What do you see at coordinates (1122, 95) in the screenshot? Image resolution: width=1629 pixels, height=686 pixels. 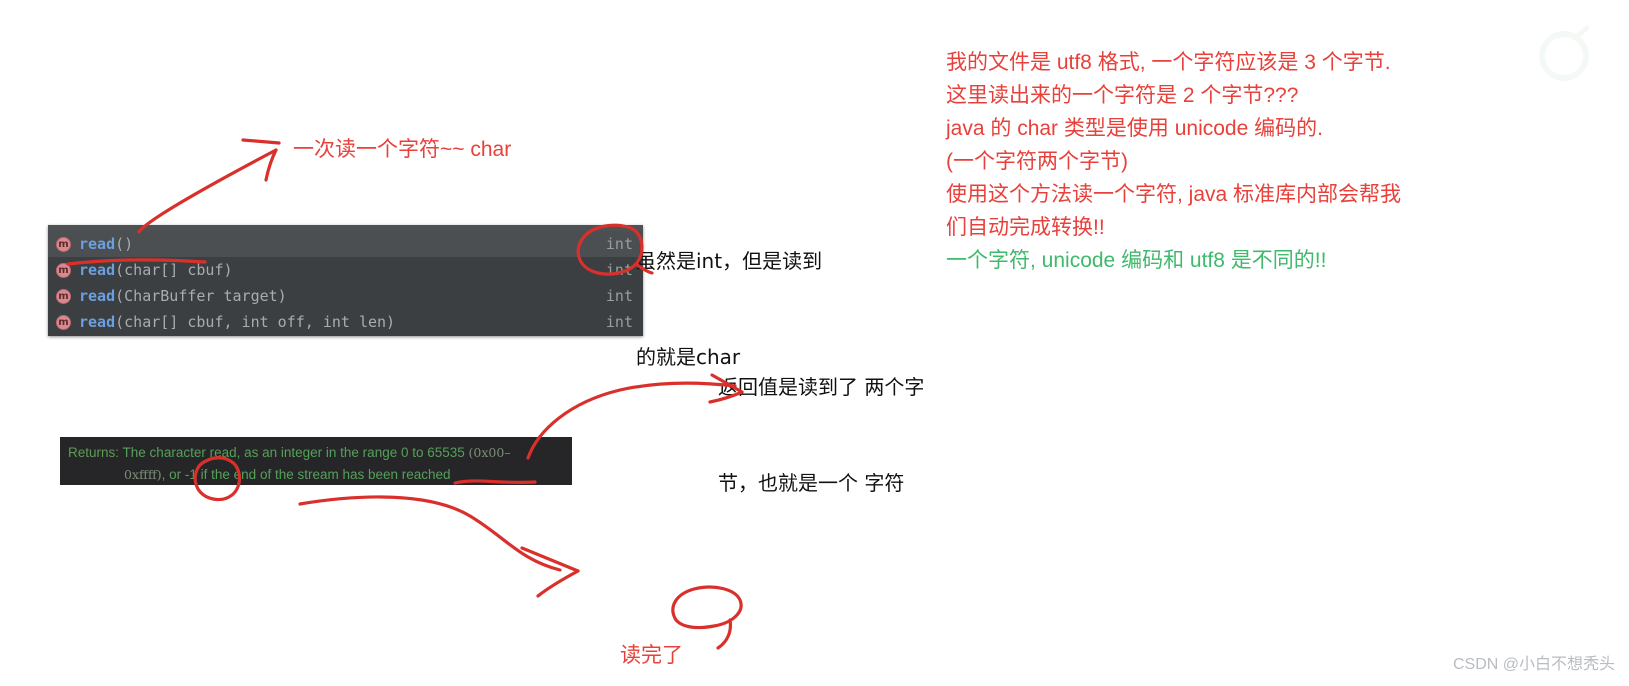 I see `annotation-encoding-line-2: 这里读出来的一个字符是 2 个字节???` at bounding box center [1122, 95].